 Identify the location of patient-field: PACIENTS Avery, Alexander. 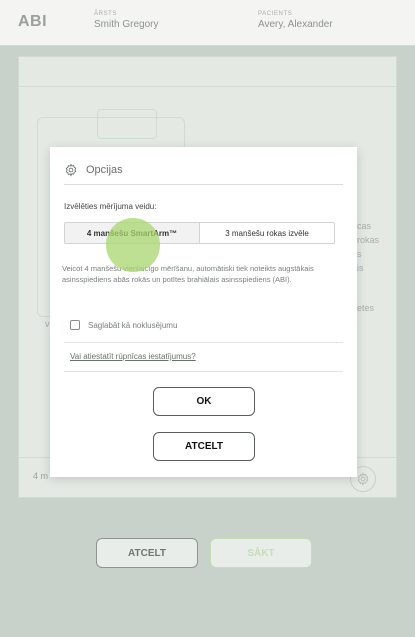
(295, 20).